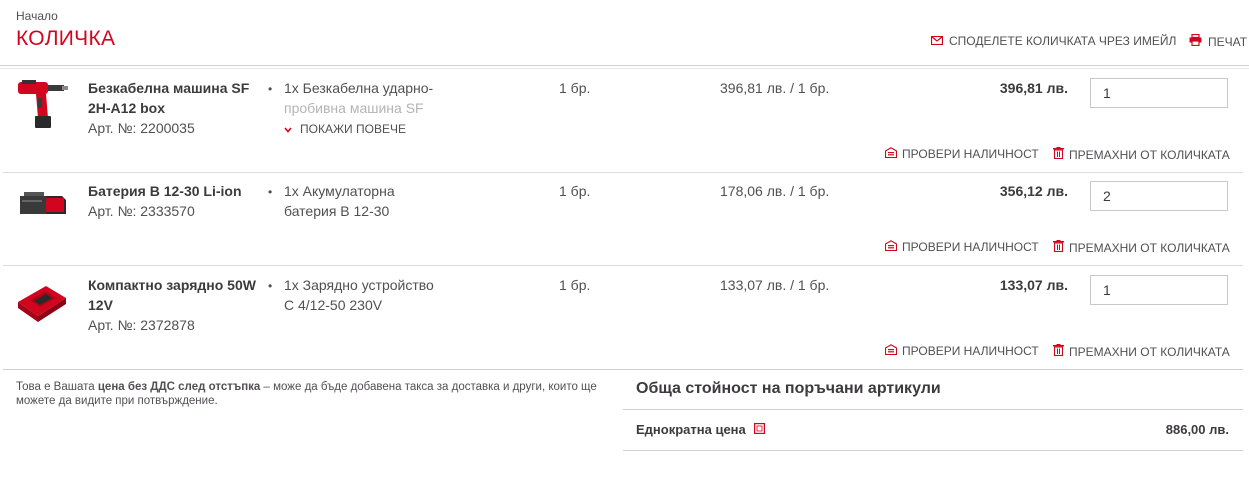  I want to click on unit-price: 178,06 лв. / 1 бр., so click(775, 191).